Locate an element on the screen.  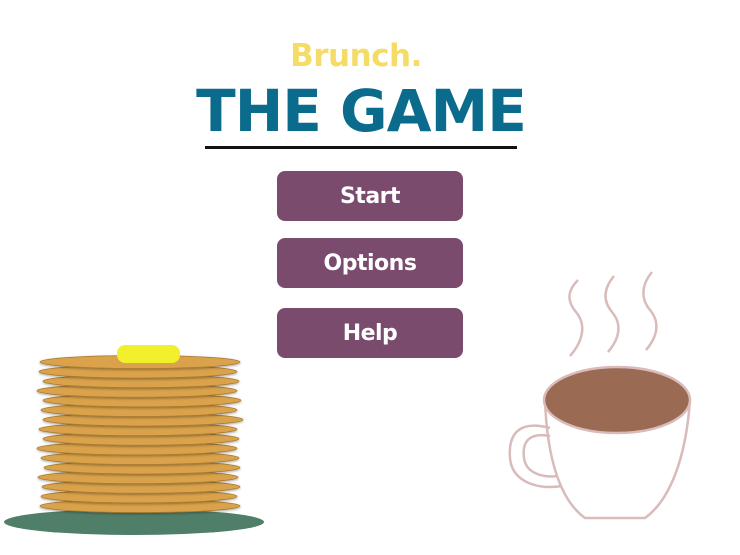
coffee-cup-illustration is located at coordinates (600, 395).